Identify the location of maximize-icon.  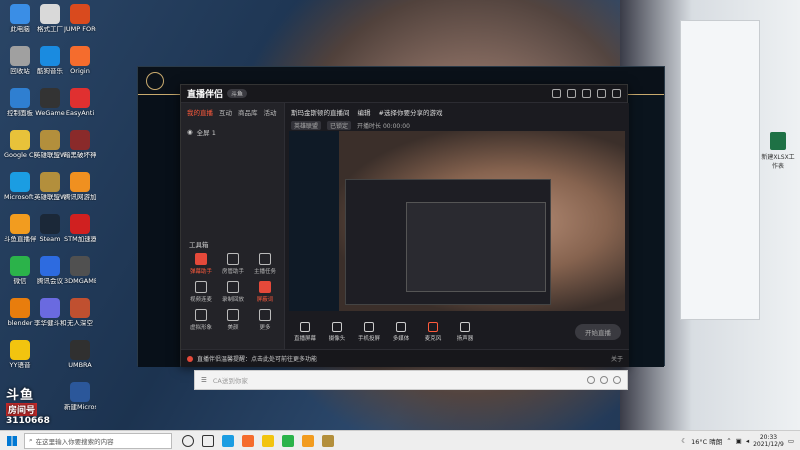
(601, 93).